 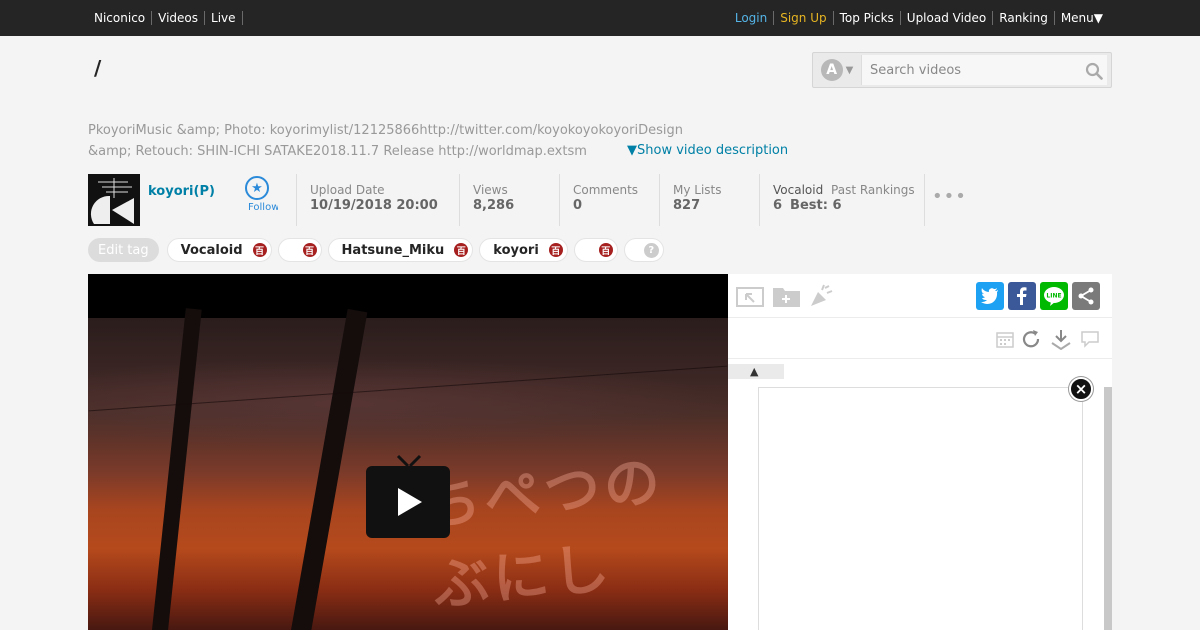 I want to click on tag-item: koyori 百, so click(x=523, y=250).